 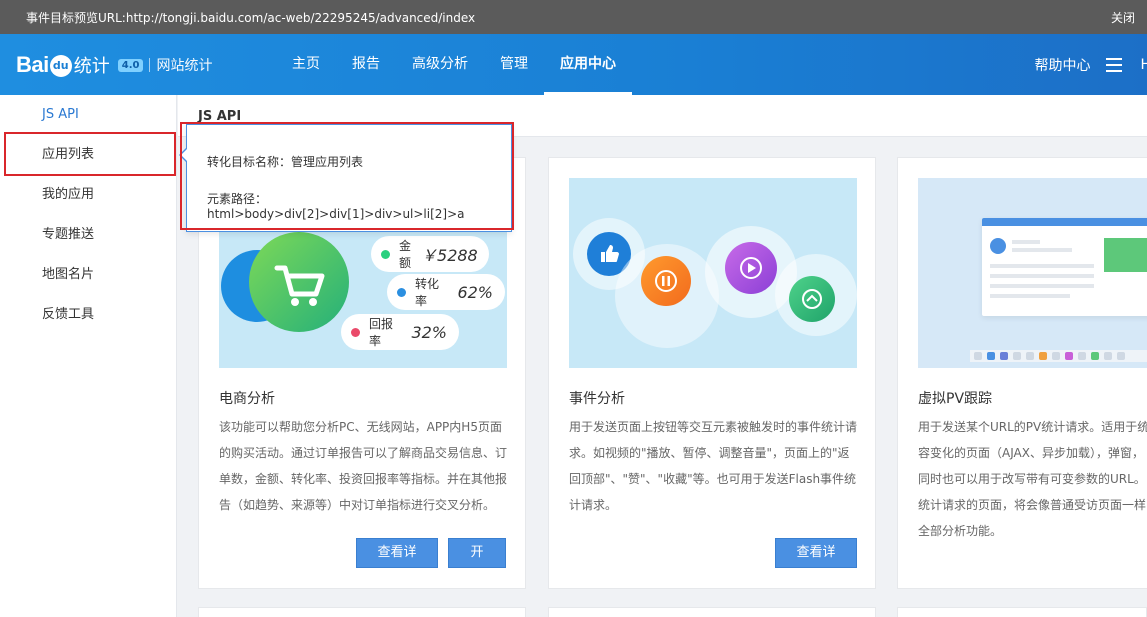 I want to click on help-center-link: 帮助中心, so click(x=1062, y=65).